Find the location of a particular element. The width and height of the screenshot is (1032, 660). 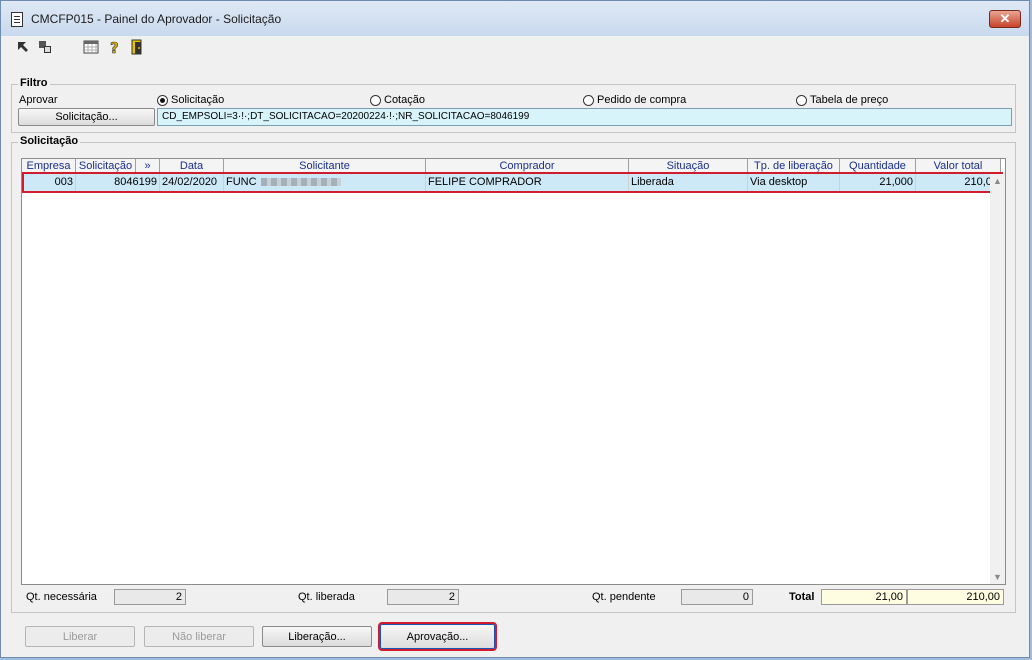

col-solicitacao: Solicitação is located at coordinates (106, 166).